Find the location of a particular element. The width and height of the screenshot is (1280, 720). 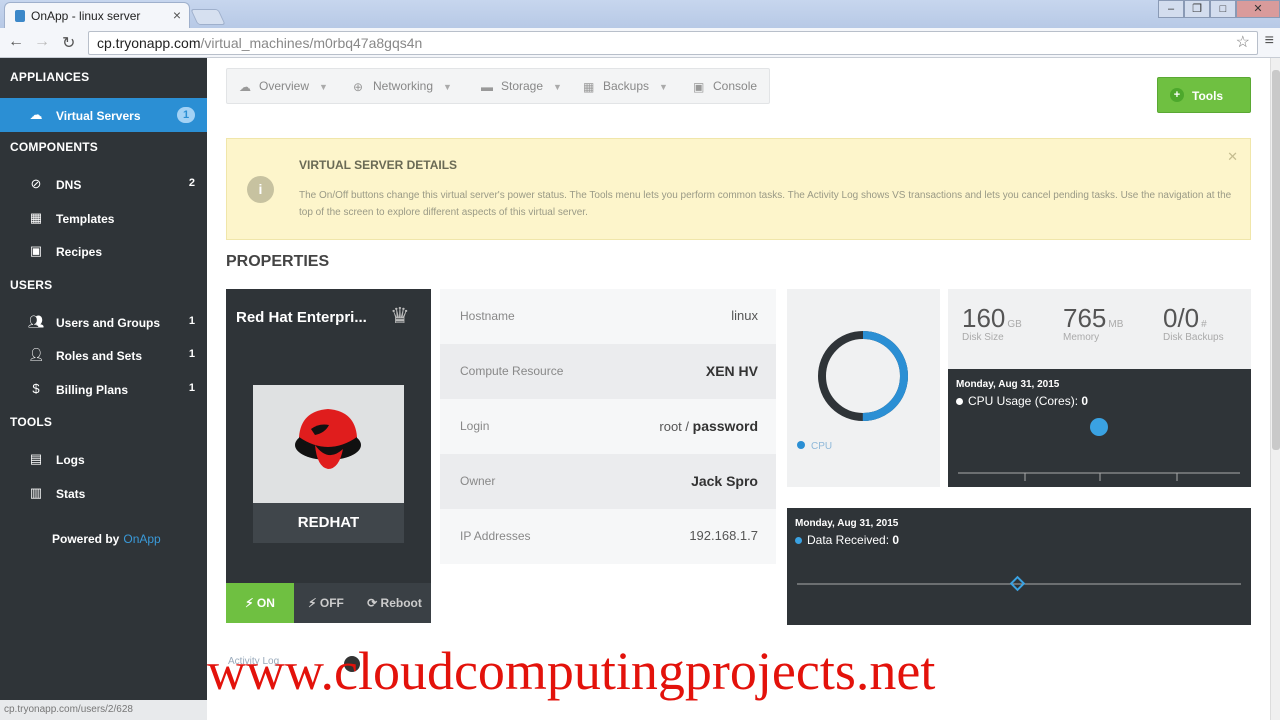

users-icon: 👥︎ is located at coordinates (36, 321).